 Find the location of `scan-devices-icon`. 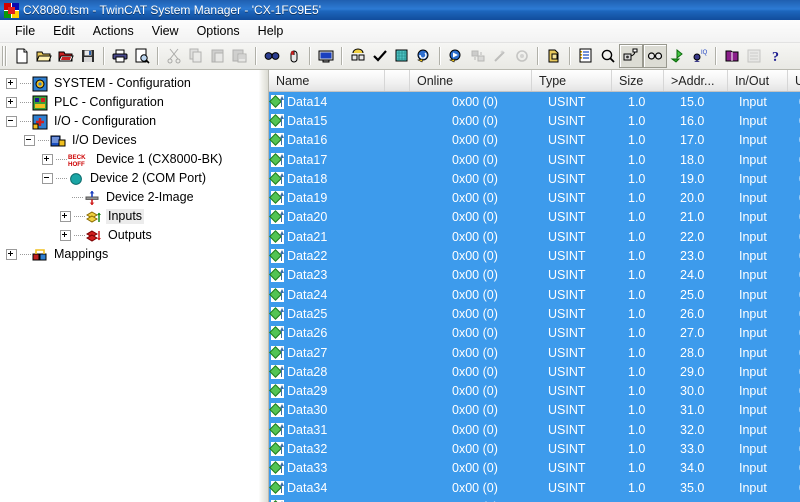

scan-devices-icon is located at coordinates (358, 56).